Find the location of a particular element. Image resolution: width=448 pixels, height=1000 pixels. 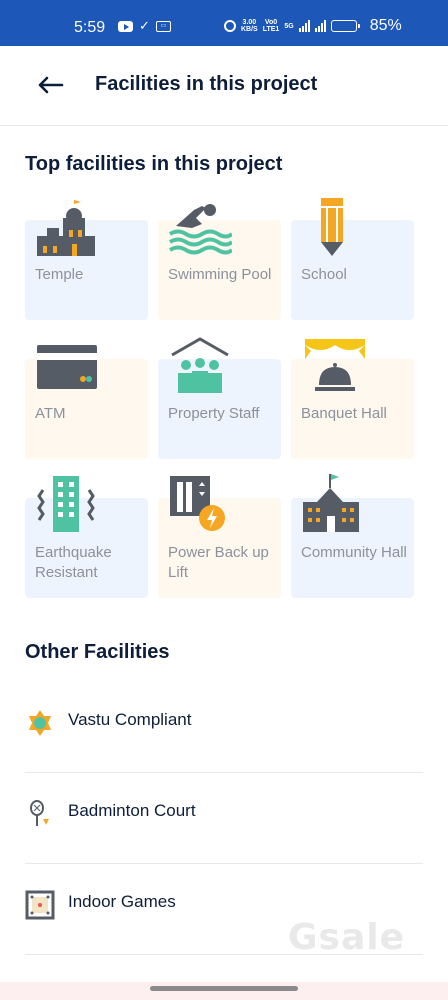

facility-label: Swimming Pool is located at coordinates (220, 274).